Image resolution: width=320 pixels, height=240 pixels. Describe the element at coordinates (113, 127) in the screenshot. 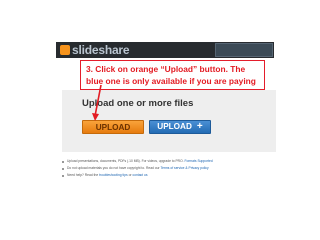

I see `upload-button-orange: UPLOAD` at that location.